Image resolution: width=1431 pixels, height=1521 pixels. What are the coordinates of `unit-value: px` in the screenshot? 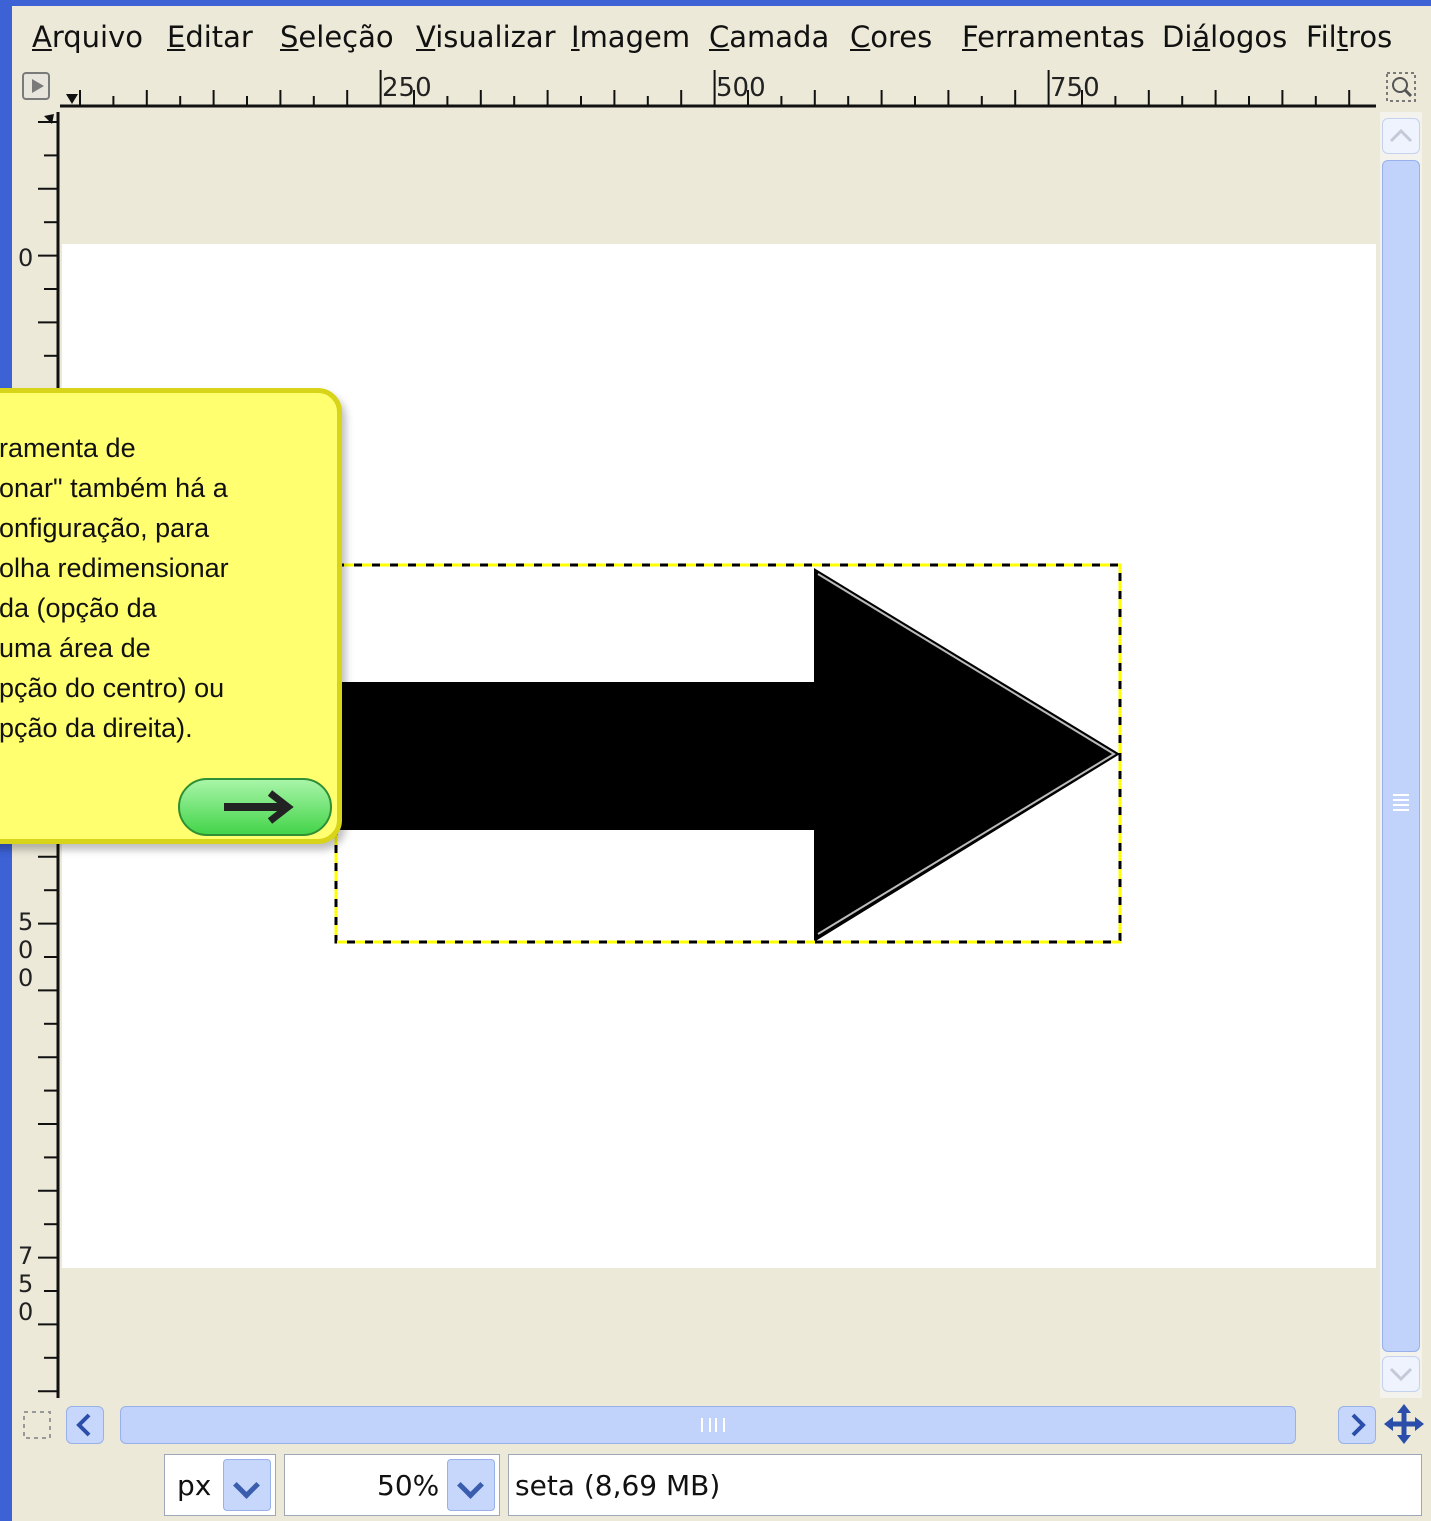 It's located at (194, 1485).